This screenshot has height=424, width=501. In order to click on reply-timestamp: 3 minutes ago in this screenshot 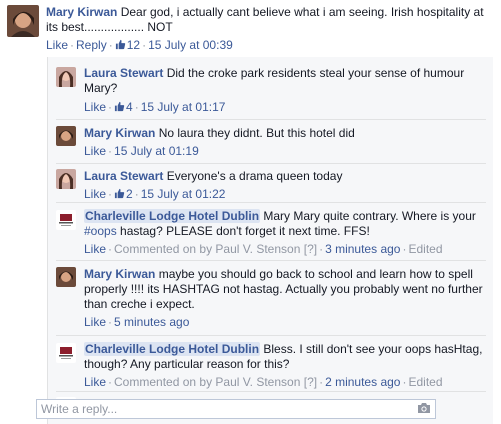, I will do `click(362, 249)`.